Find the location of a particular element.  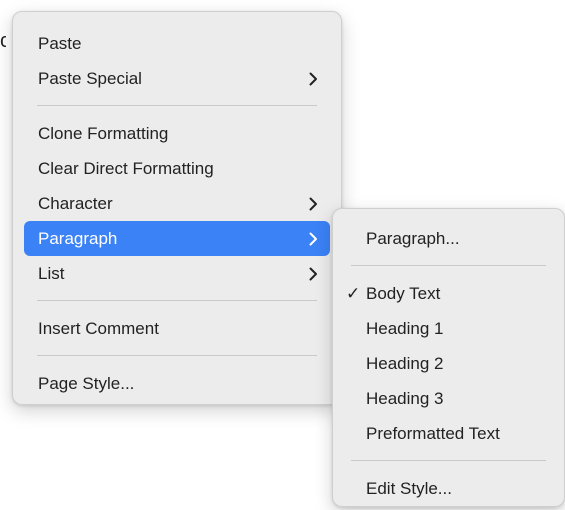

submenu-item-body-text: ✓ Body Text is located at coordinates (447, 293).